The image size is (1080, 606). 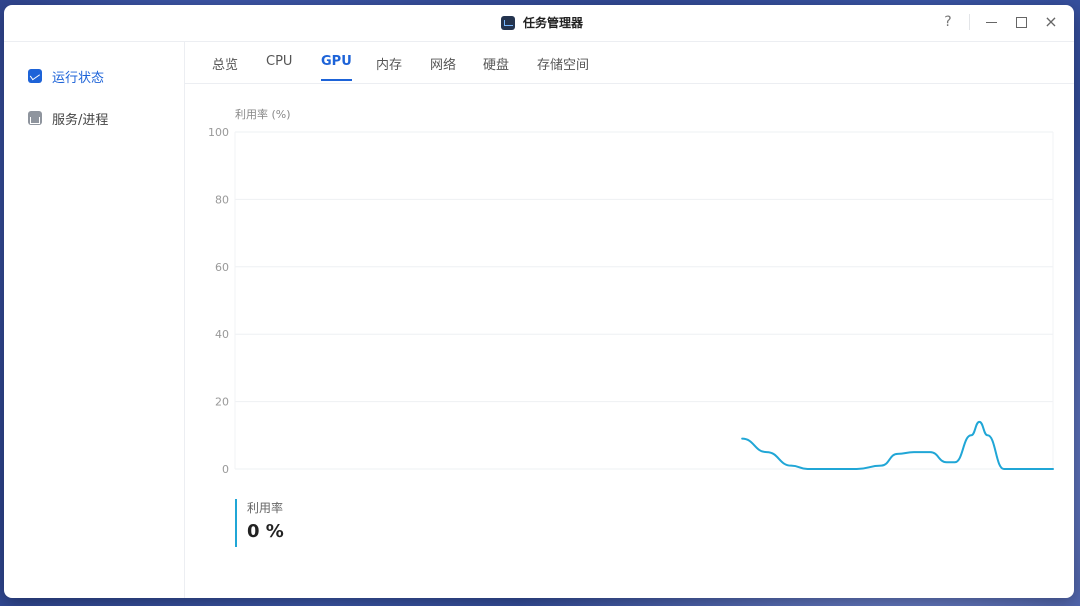 What do you see at coordinates (222, 267) in the screenshot?
I see `y-tick-label: 60` at bounding box center [222, 267].